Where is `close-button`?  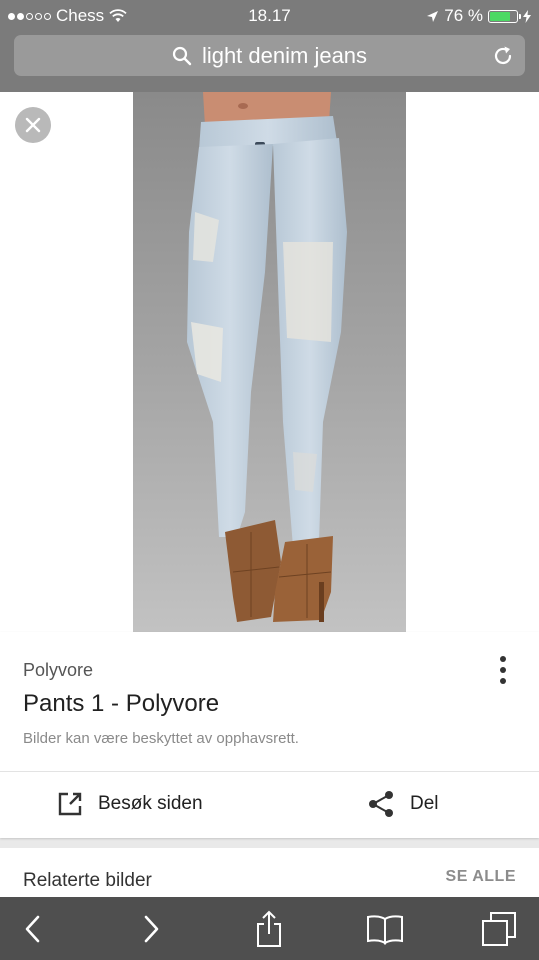 close-button is located at coordinates (33, 125).